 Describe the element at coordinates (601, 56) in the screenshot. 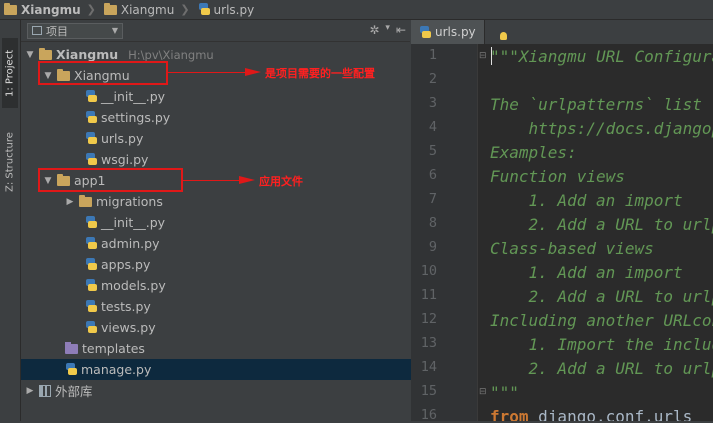

I see `code-line: """Xiangmu URL Configuration` at that location.